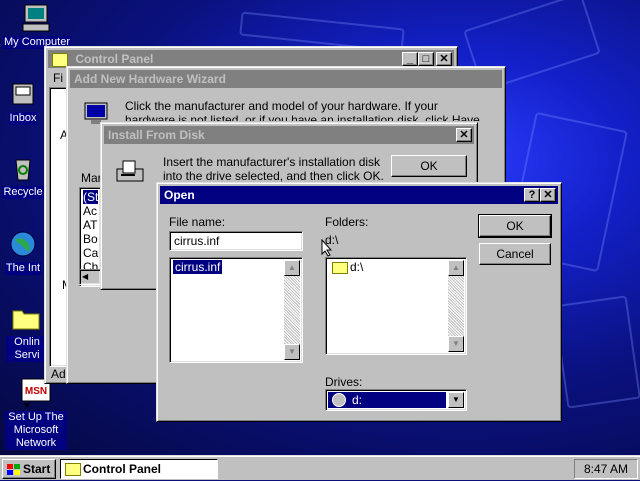 This screenshot has height=481, width=640. I want to click on open-cancel-button: Cancel, so click(515, 254).